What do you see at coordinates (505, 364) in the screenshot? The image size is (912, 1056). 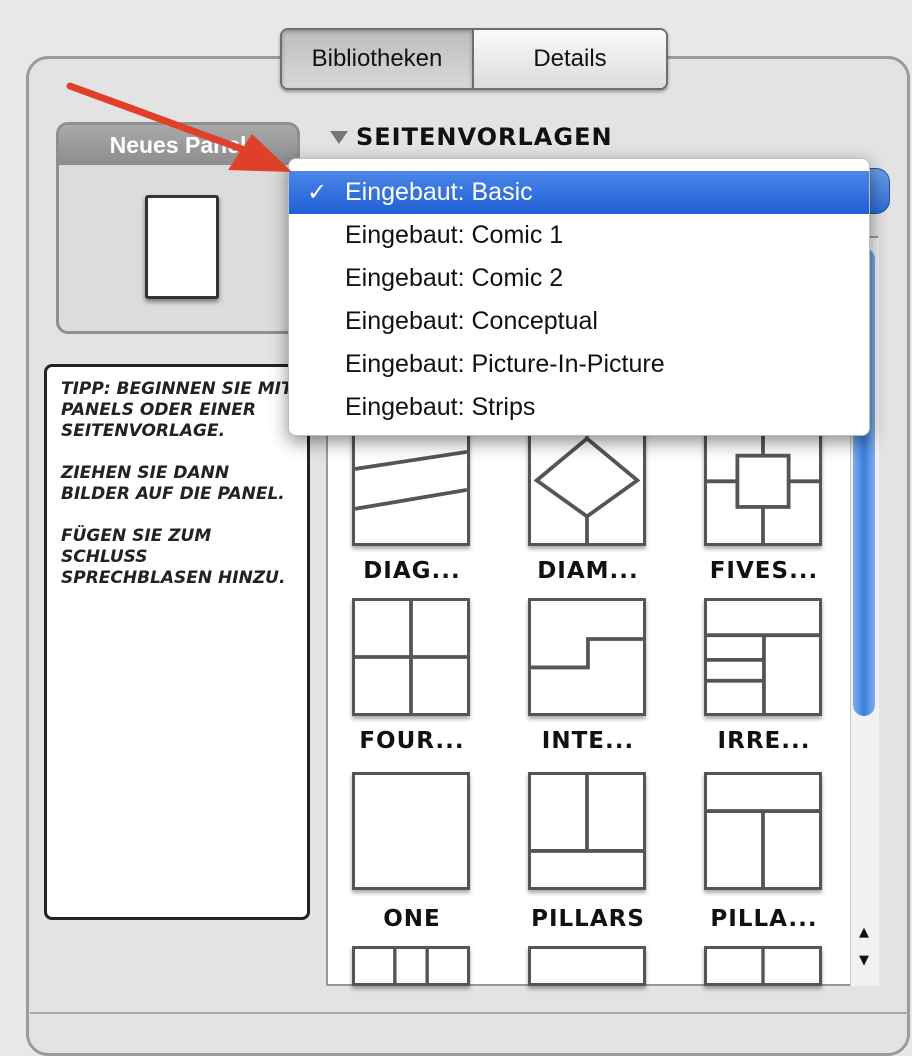 I see `menu-item-label: Eingebaut: Picture-In-Picture` at bounding box center [505, 364].